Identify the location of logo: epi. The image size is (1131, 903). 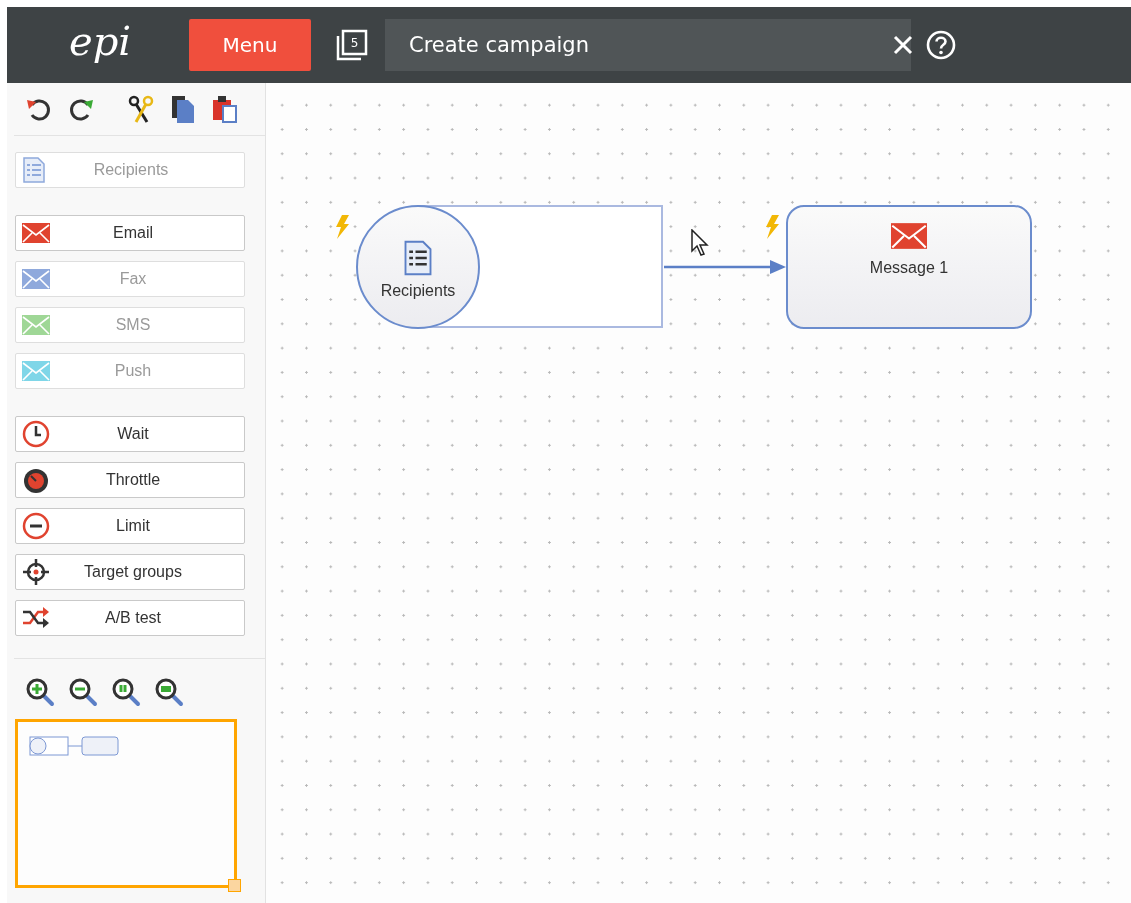
(124, 41).